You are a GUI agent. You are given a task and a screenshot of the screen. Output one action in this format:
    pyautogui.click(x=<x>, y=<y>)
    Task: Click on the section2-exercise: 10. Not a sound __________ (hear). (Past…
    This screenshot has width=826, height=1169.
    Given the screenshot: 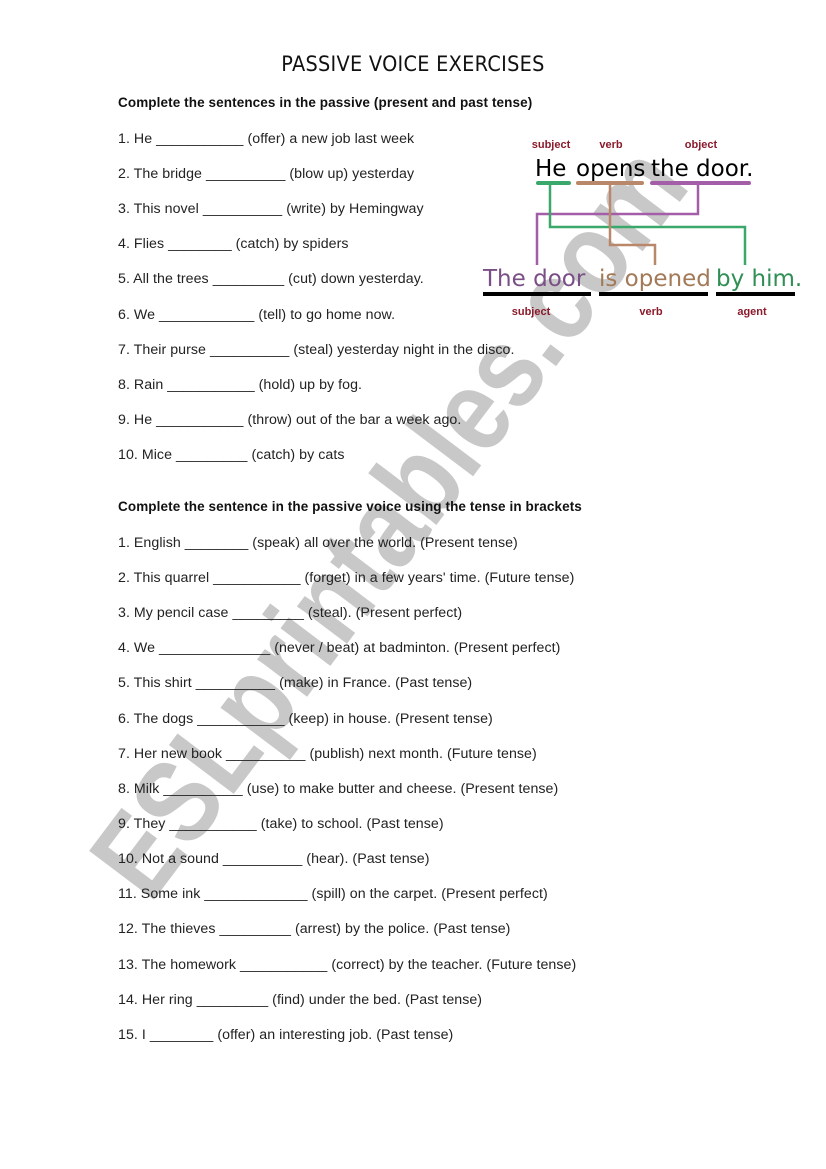 What is the action you would take?
    pyautogui.click(x=274, y=859)
    